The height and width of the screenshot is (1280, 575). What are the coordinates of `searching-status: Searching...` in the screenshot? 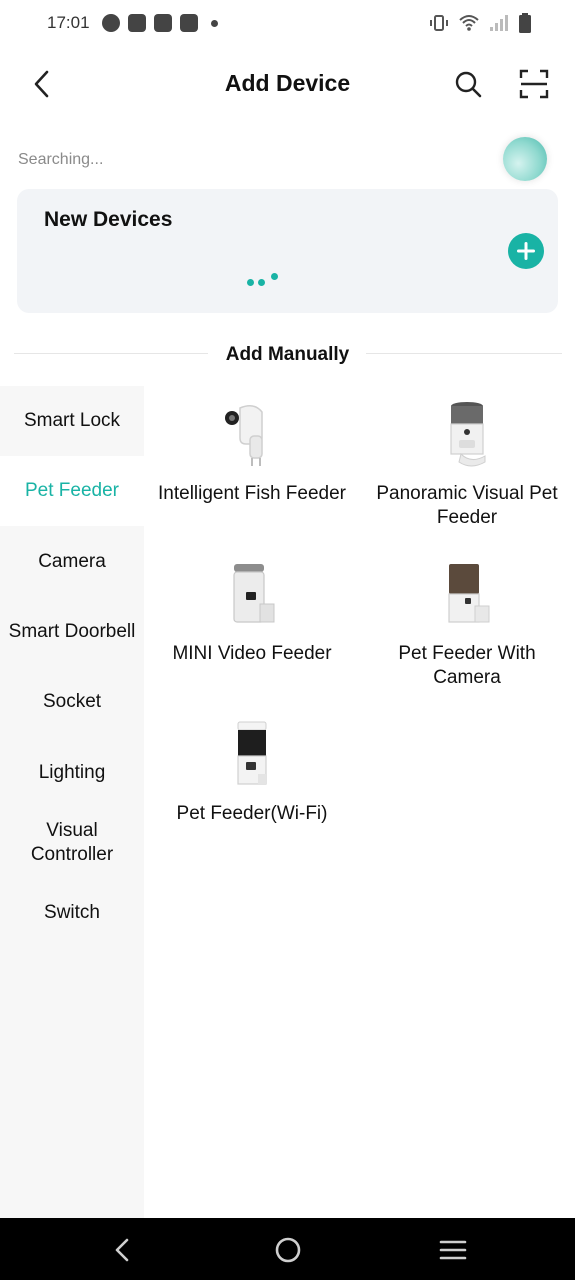 It's located at (61, 159).